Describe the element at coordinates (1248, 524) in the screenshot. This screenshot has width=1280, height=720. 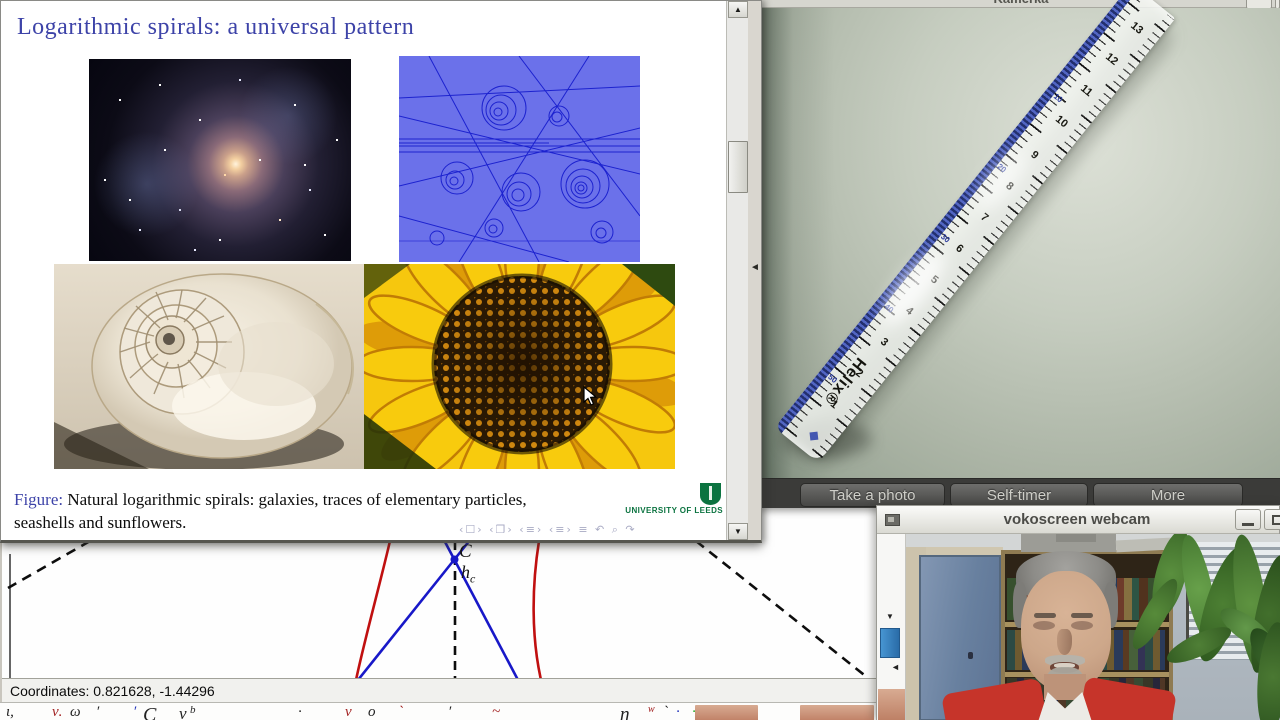
I see `minimize-icon` at that location.